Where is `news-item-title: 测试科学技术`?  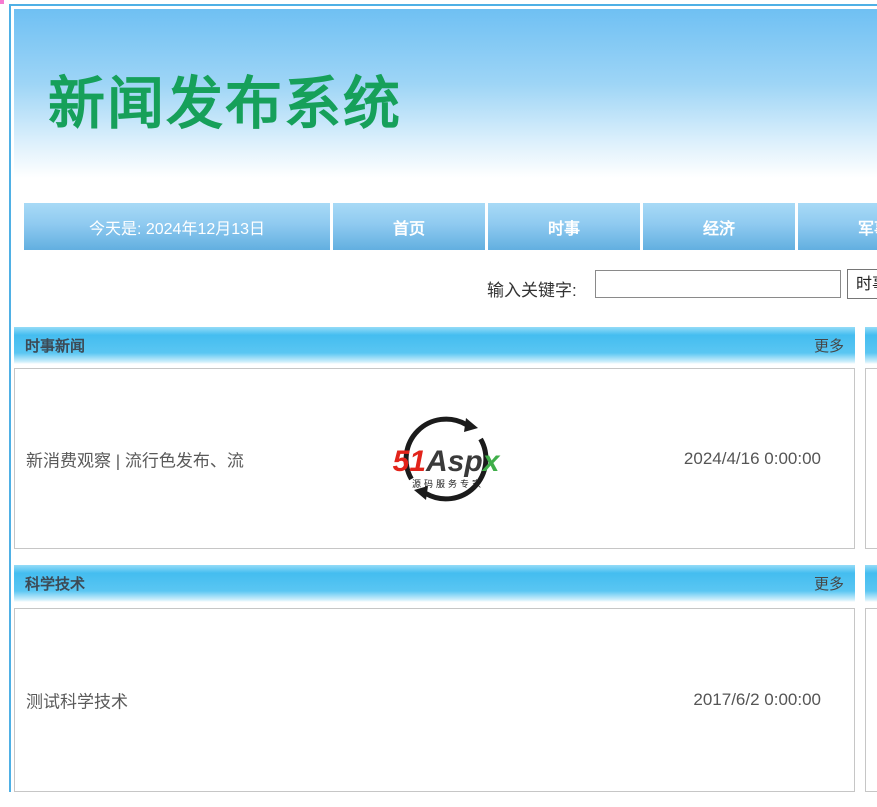
news-item-title: 测试科学技术 is located at coordinates (77, 700).